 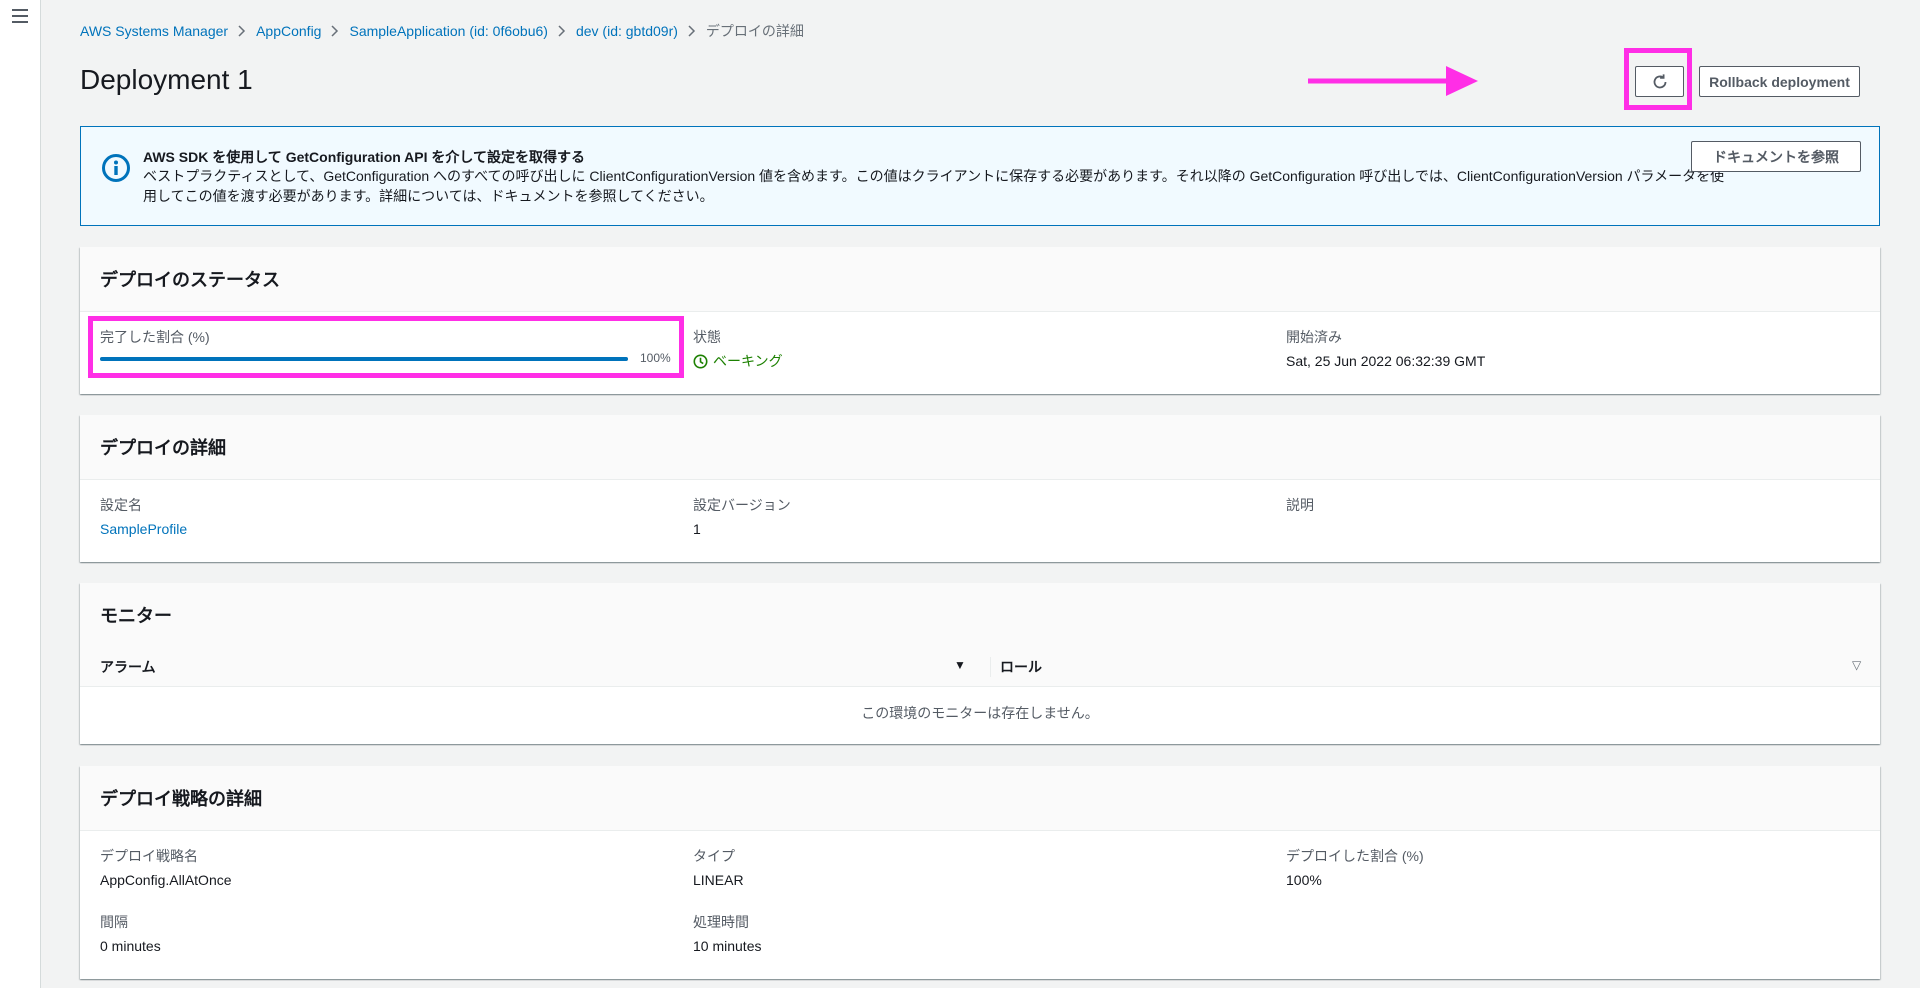 What do you see at coordinates (980, 667) in the screenshot?
I see `table-header: アラーム ▼ ロール ▽` at bounding box center [980, 667].